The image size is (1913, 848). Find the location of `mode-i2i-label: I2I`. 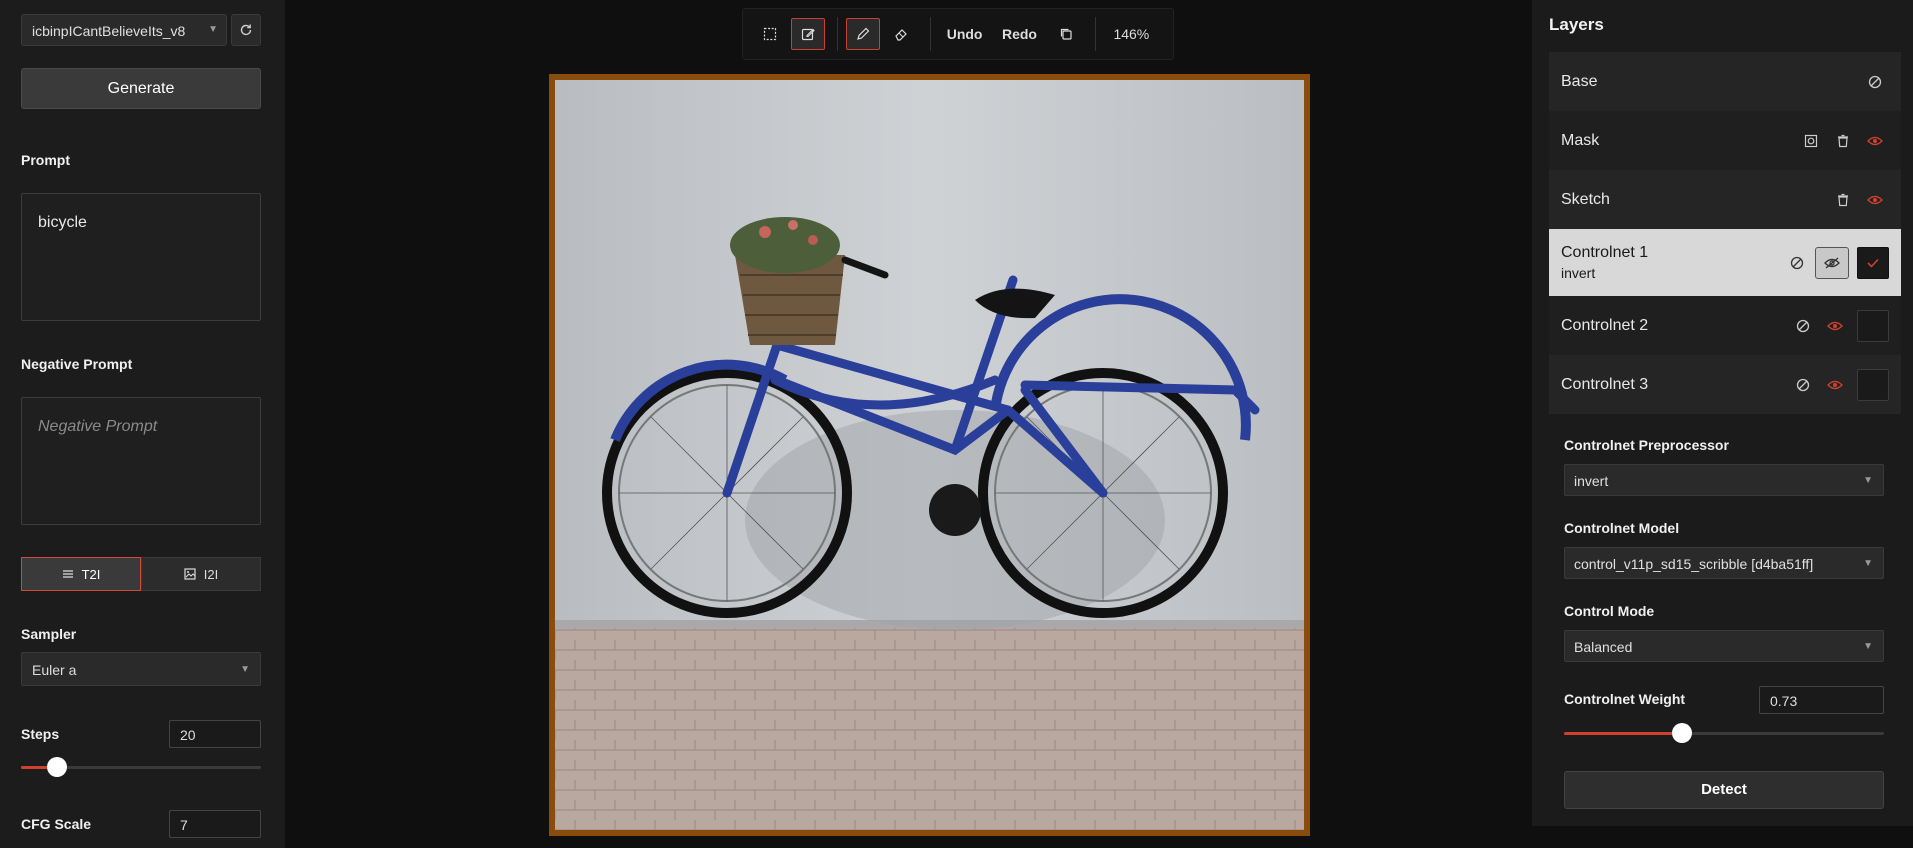

mode-i2i-label: I2I is located at coordinates (211, 574).